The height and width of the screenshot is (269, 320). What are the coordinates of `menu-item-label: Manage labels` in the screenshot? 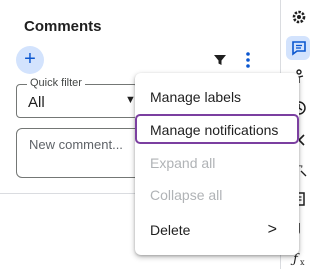 It's located at (196, 97).